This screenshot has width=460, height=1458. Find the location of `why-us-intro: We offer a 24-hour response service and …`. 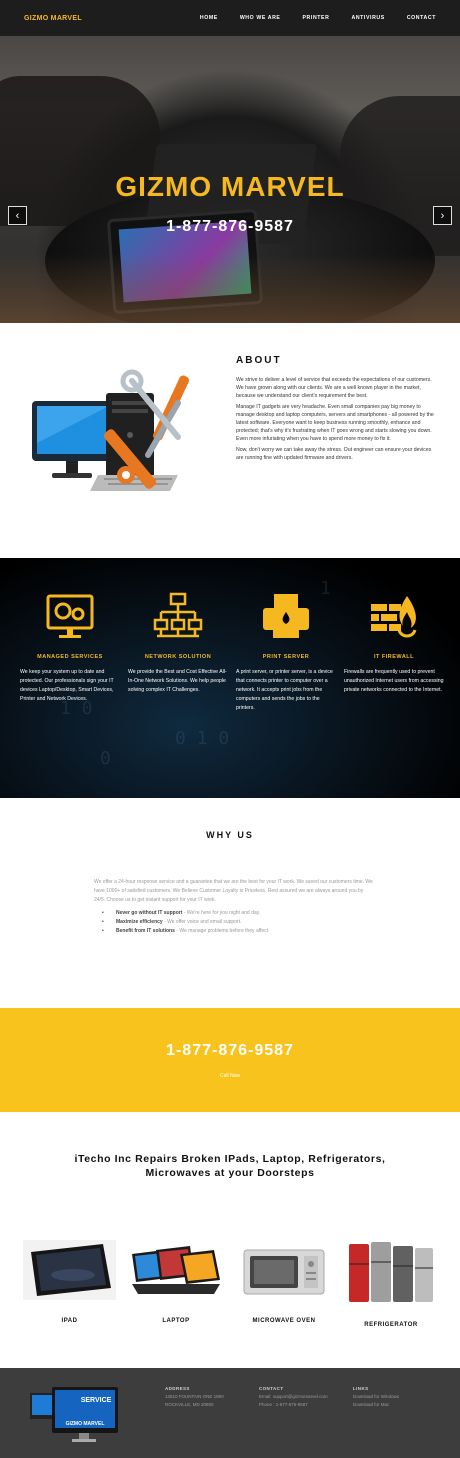

why-us-intro: We offer a 24-hour response service and … is located at coordinates (233, 891).